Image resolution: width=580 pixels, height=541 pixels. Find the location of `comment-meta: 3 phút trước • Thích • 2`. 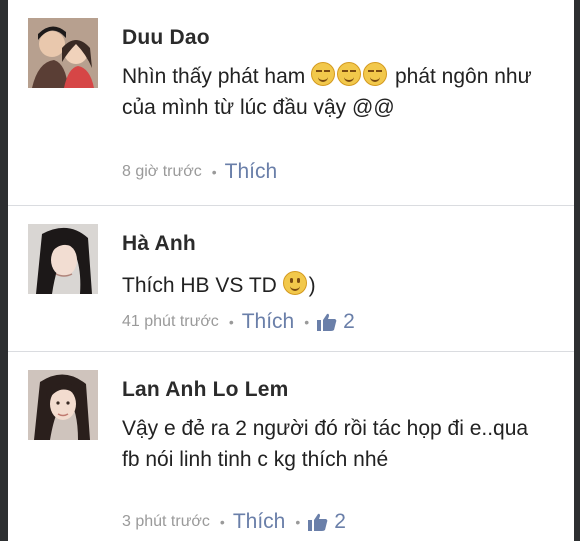

comment-meta: 3 phút trước • Thích • 2 is located at coordinates (234, 522).